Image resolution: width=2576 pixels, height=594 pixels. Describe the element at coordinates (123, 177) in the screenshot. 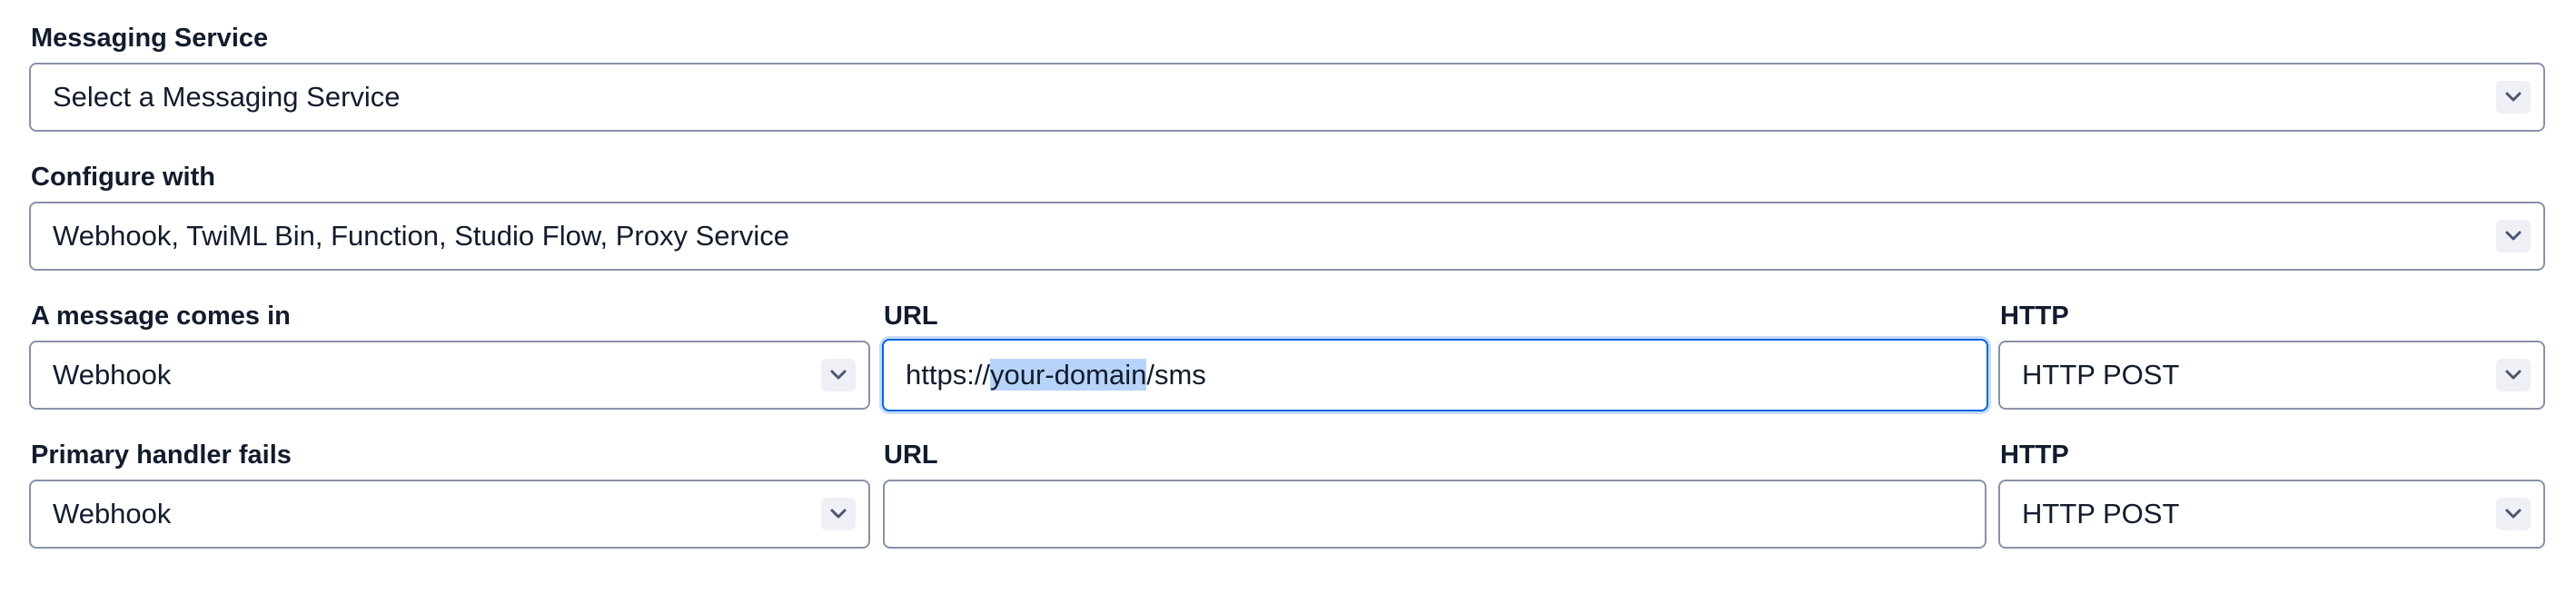

I see `configure-with-label: Configure with` at that location.